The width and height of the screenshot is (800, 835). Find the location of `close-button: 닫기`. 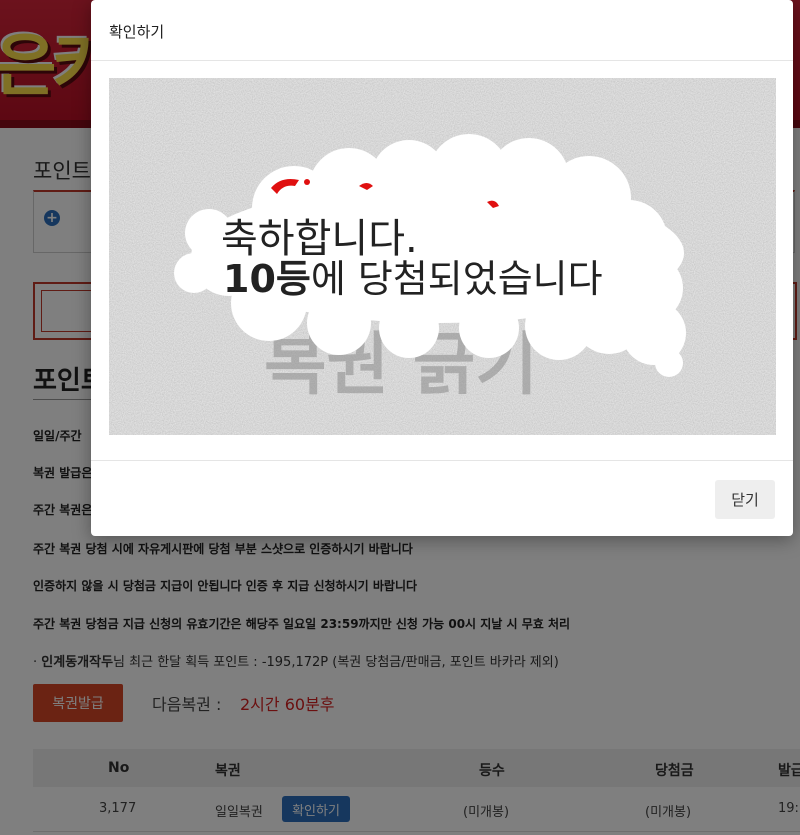

close-button: 닫기 is located at coordinates (745, 499).